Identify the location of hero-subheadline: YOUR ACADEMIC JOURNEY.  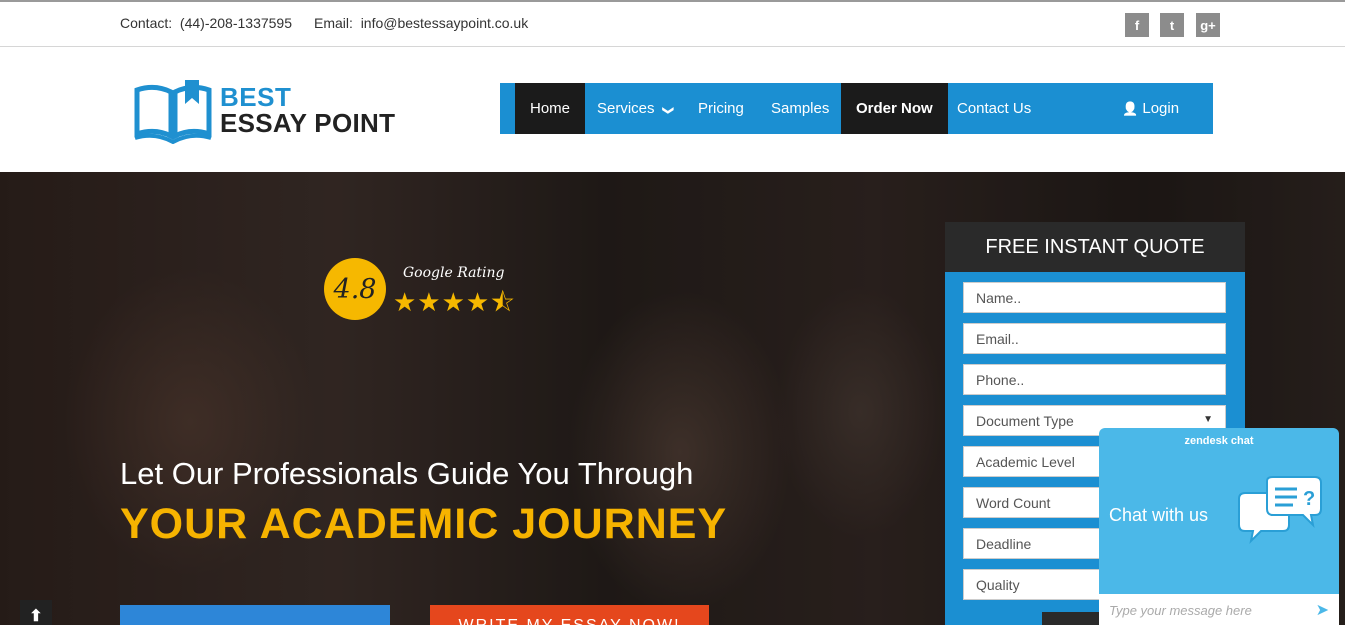
(424, 524).